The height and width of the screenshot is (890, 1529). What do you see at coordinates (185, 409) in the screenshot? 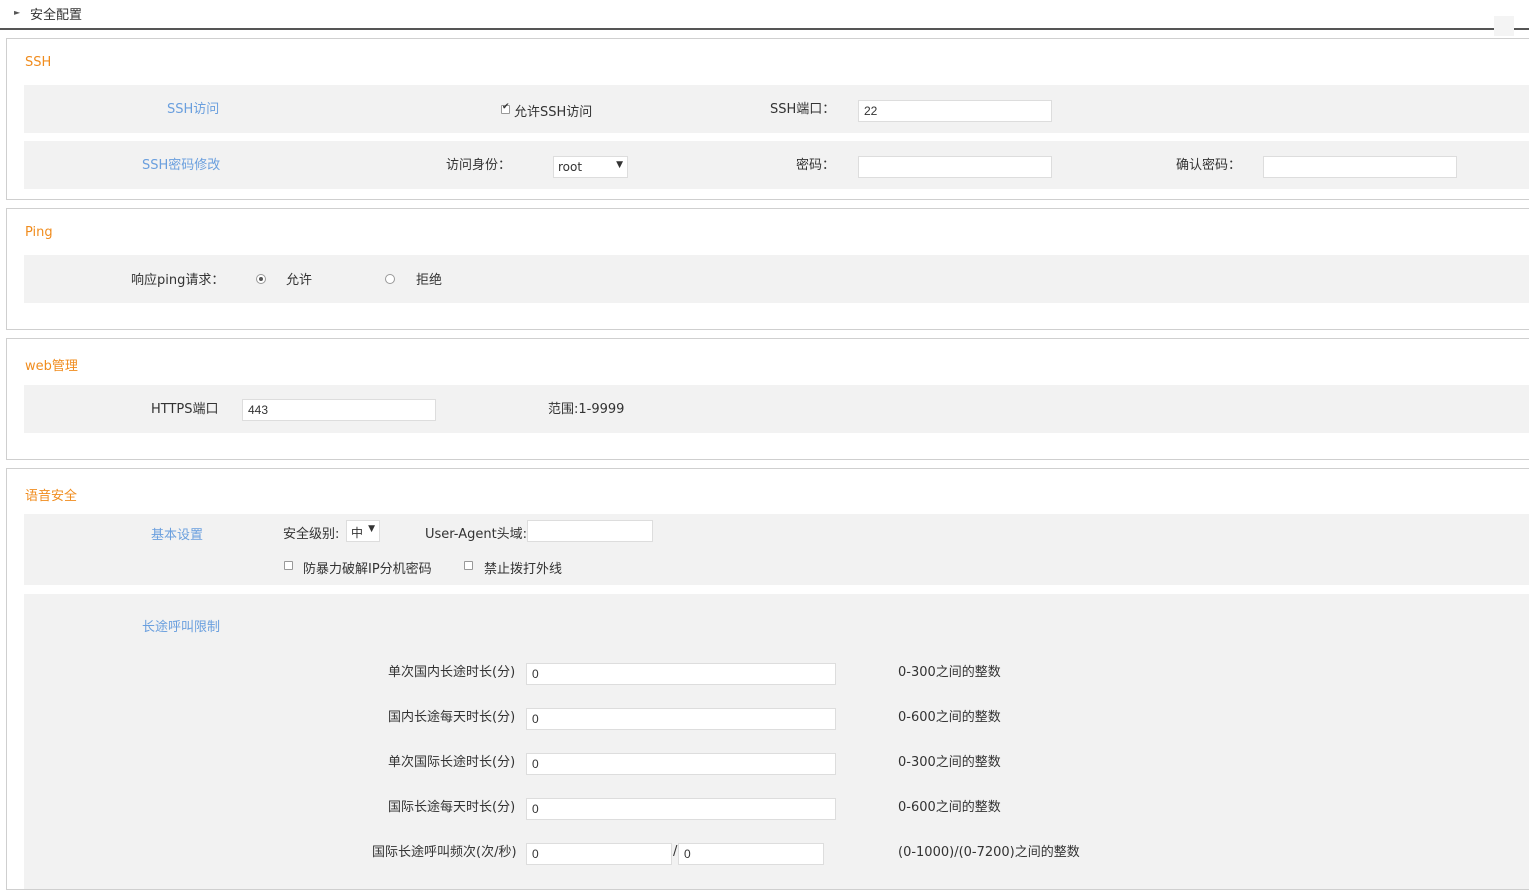
I see `https-port-label: HTTPS端口` at bounding box center [185, 409].